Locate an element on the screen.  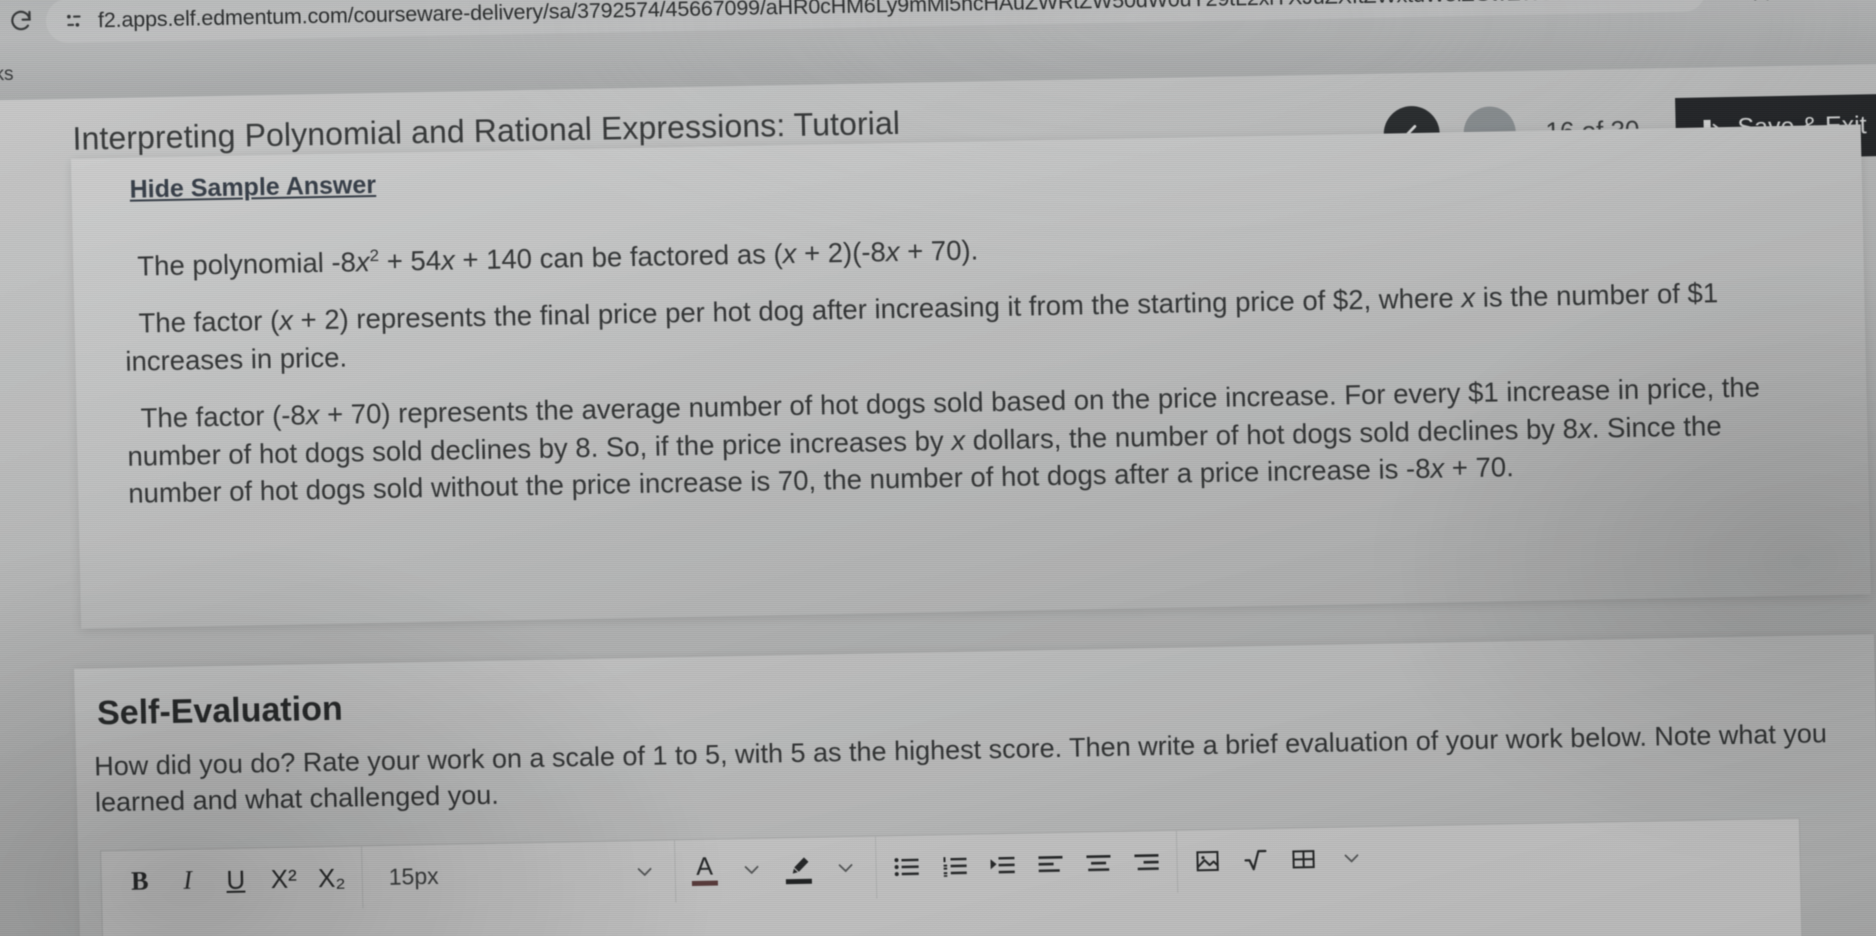
text-color-swatch is located at coordinates (704, 883).